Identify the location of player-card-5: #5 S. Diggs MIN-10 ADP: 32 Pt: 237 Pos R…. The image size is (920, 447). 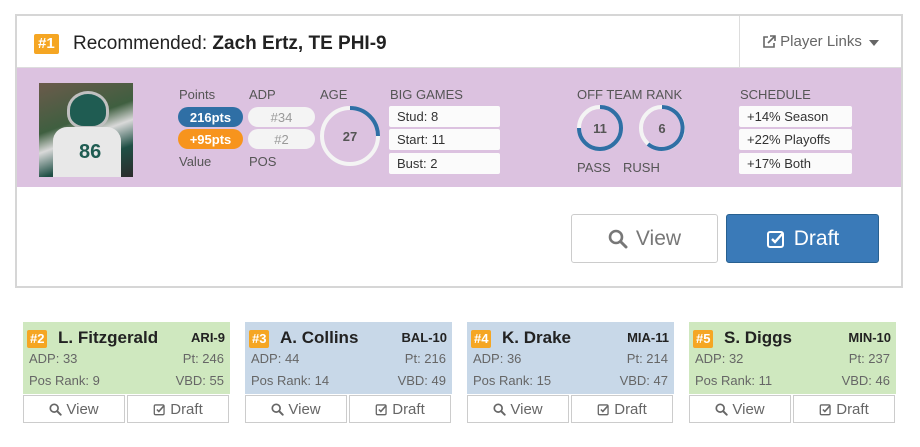
(792, 373).